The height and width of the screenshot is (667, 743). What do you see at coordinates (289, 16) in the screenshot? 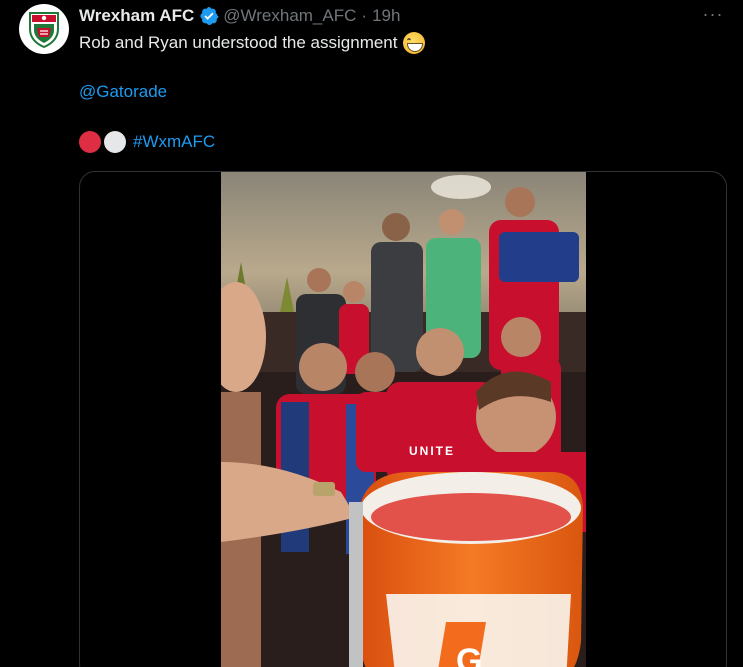
I see `author-handle: @Wrexham_AFC` at bounding box center [289, 16].